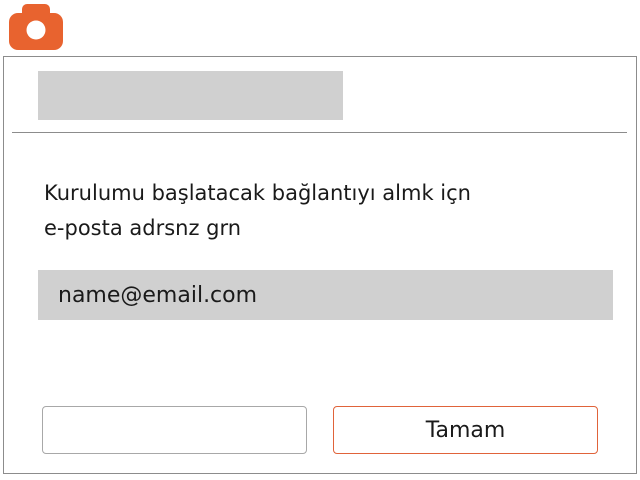 The height and width of the screenshot is (480, 640). What do you see at coordinates (174, 430) in the screenshot?
I see `secondary-button` at bounding box center [174, 430].